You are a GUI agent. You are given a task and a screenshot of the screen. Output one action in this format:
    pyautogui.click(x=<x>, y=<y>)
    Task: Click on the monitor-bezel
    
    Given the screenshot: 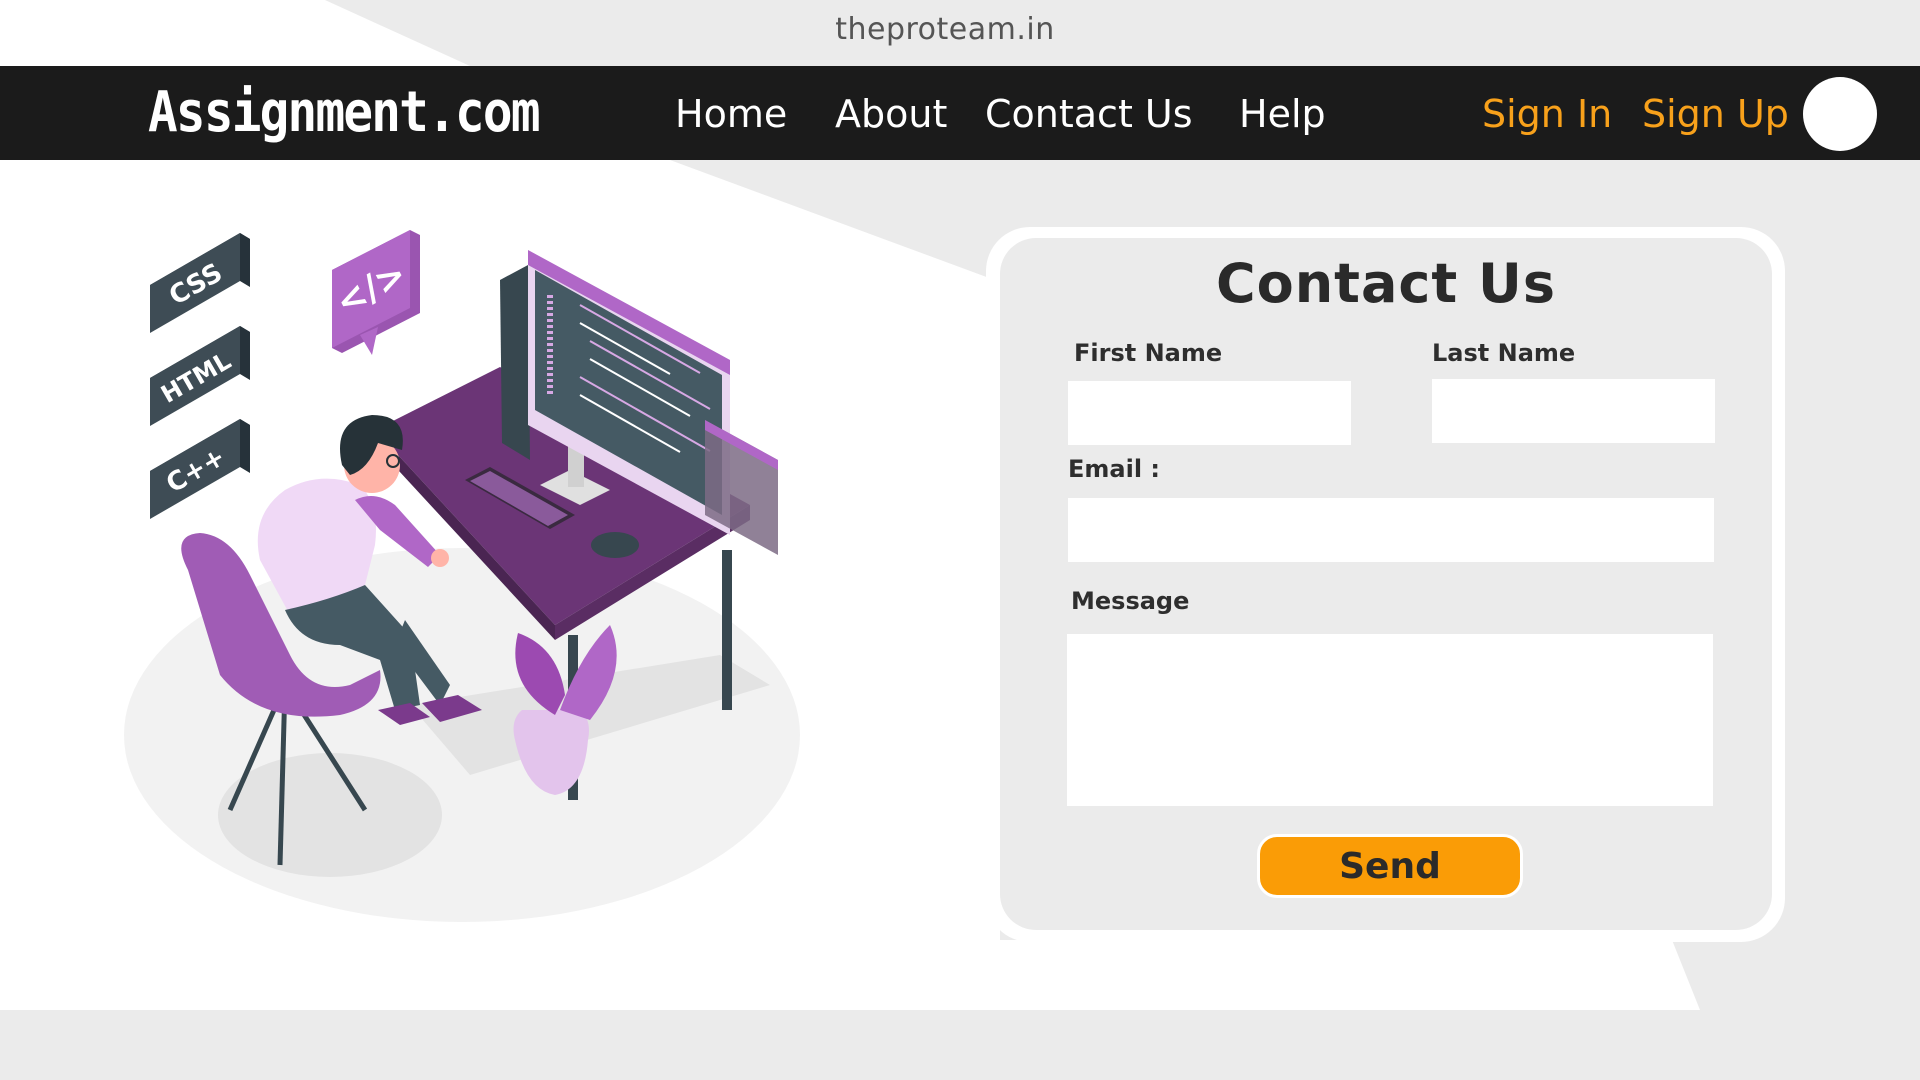 What is the action you would take?
    pyautogui.click(x=515, y=362)
    